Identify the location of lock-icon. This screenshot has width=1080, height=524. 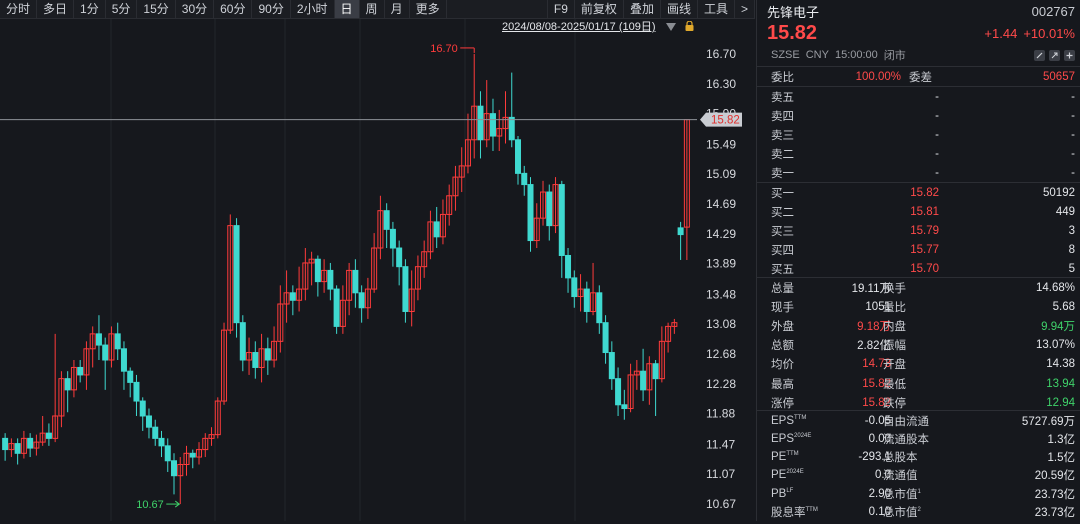
(689, 26).